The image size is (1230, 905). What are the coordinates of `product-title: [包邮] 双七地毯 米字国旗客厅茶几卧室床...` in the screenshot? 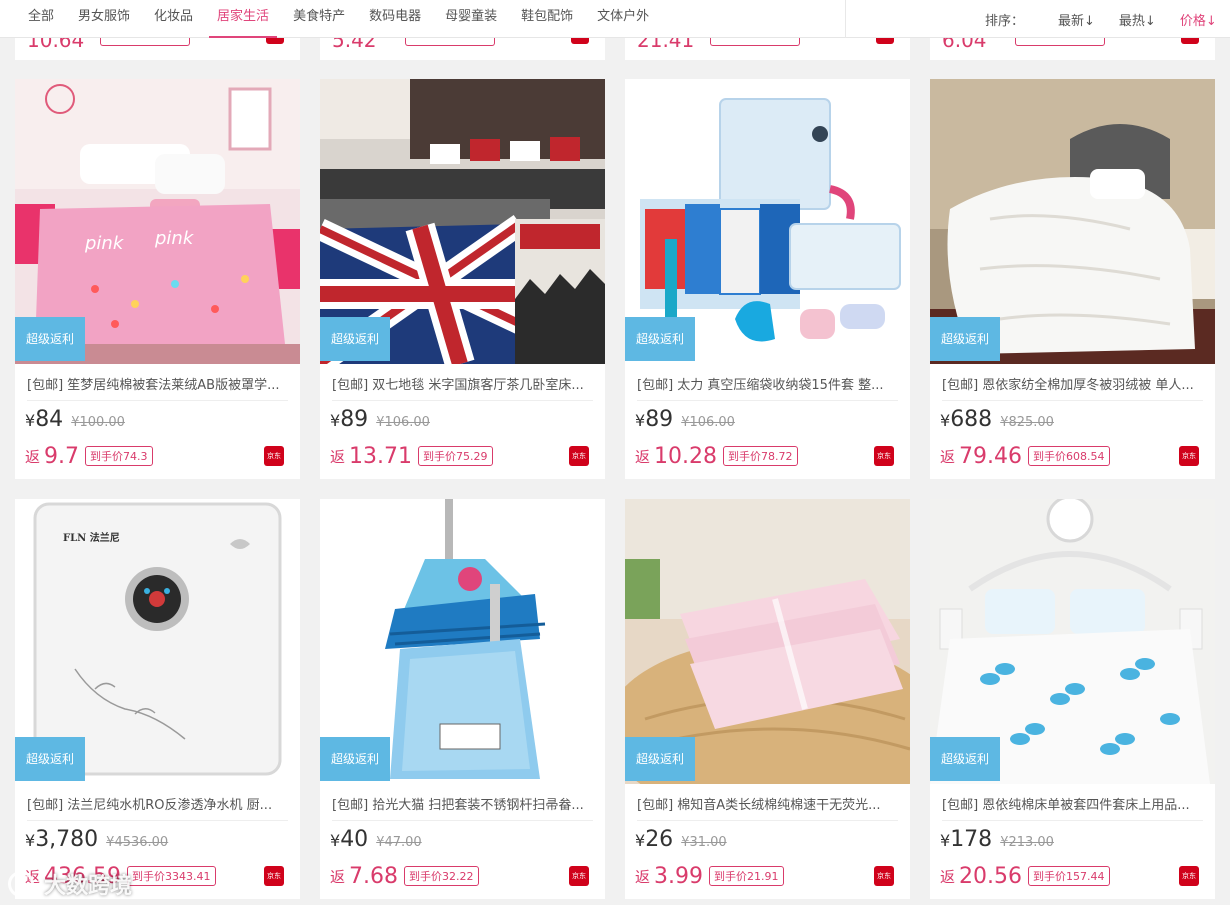 It's located at (464, 383).